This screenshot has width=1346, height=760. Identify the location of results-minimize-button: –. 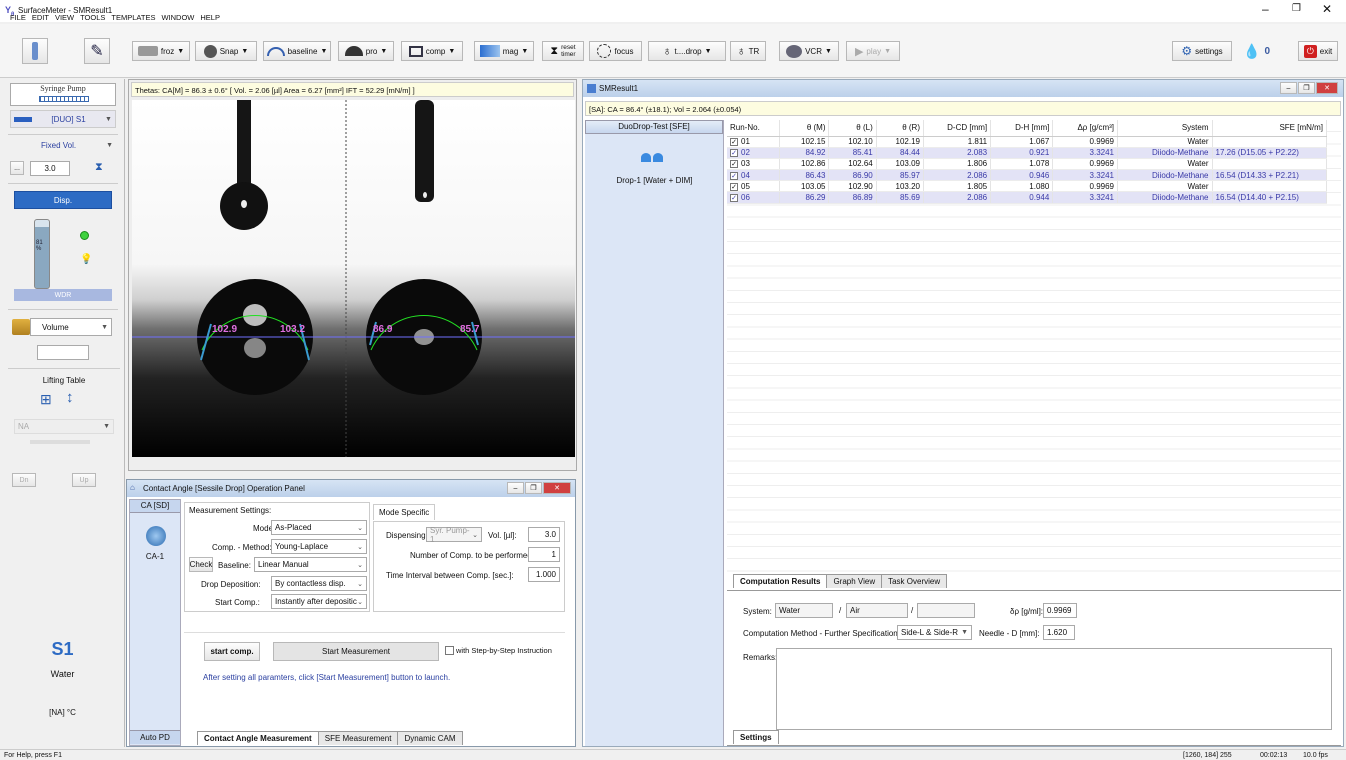
(1288, 88).